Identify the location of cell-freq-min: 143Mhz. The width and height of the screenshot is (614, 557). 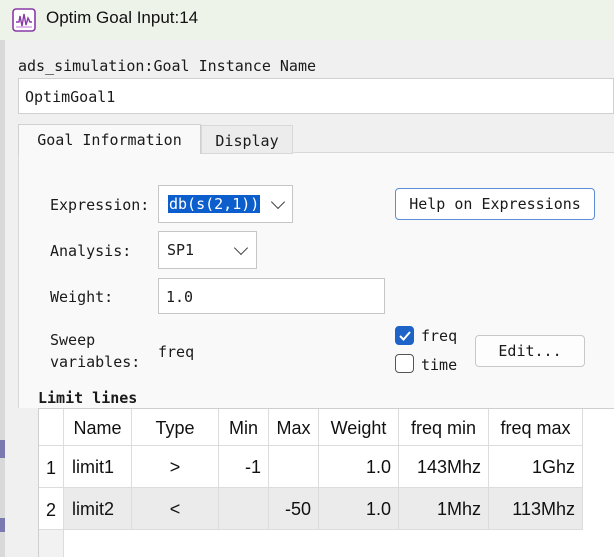
(444, 467).